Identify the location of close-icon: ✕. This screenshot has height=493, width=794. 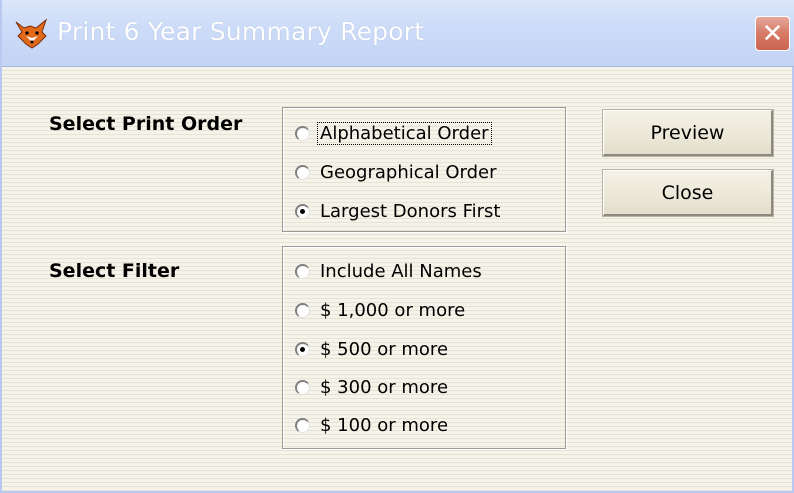
(772, 33).